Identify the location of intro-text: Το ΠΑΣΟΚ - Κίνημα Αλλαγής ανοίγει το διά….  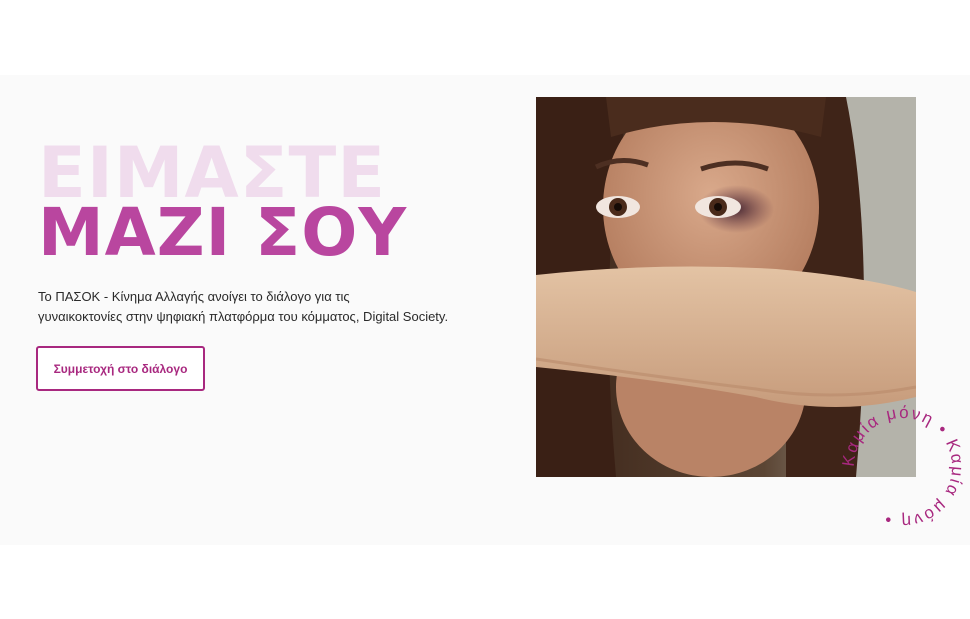
(268, 307).